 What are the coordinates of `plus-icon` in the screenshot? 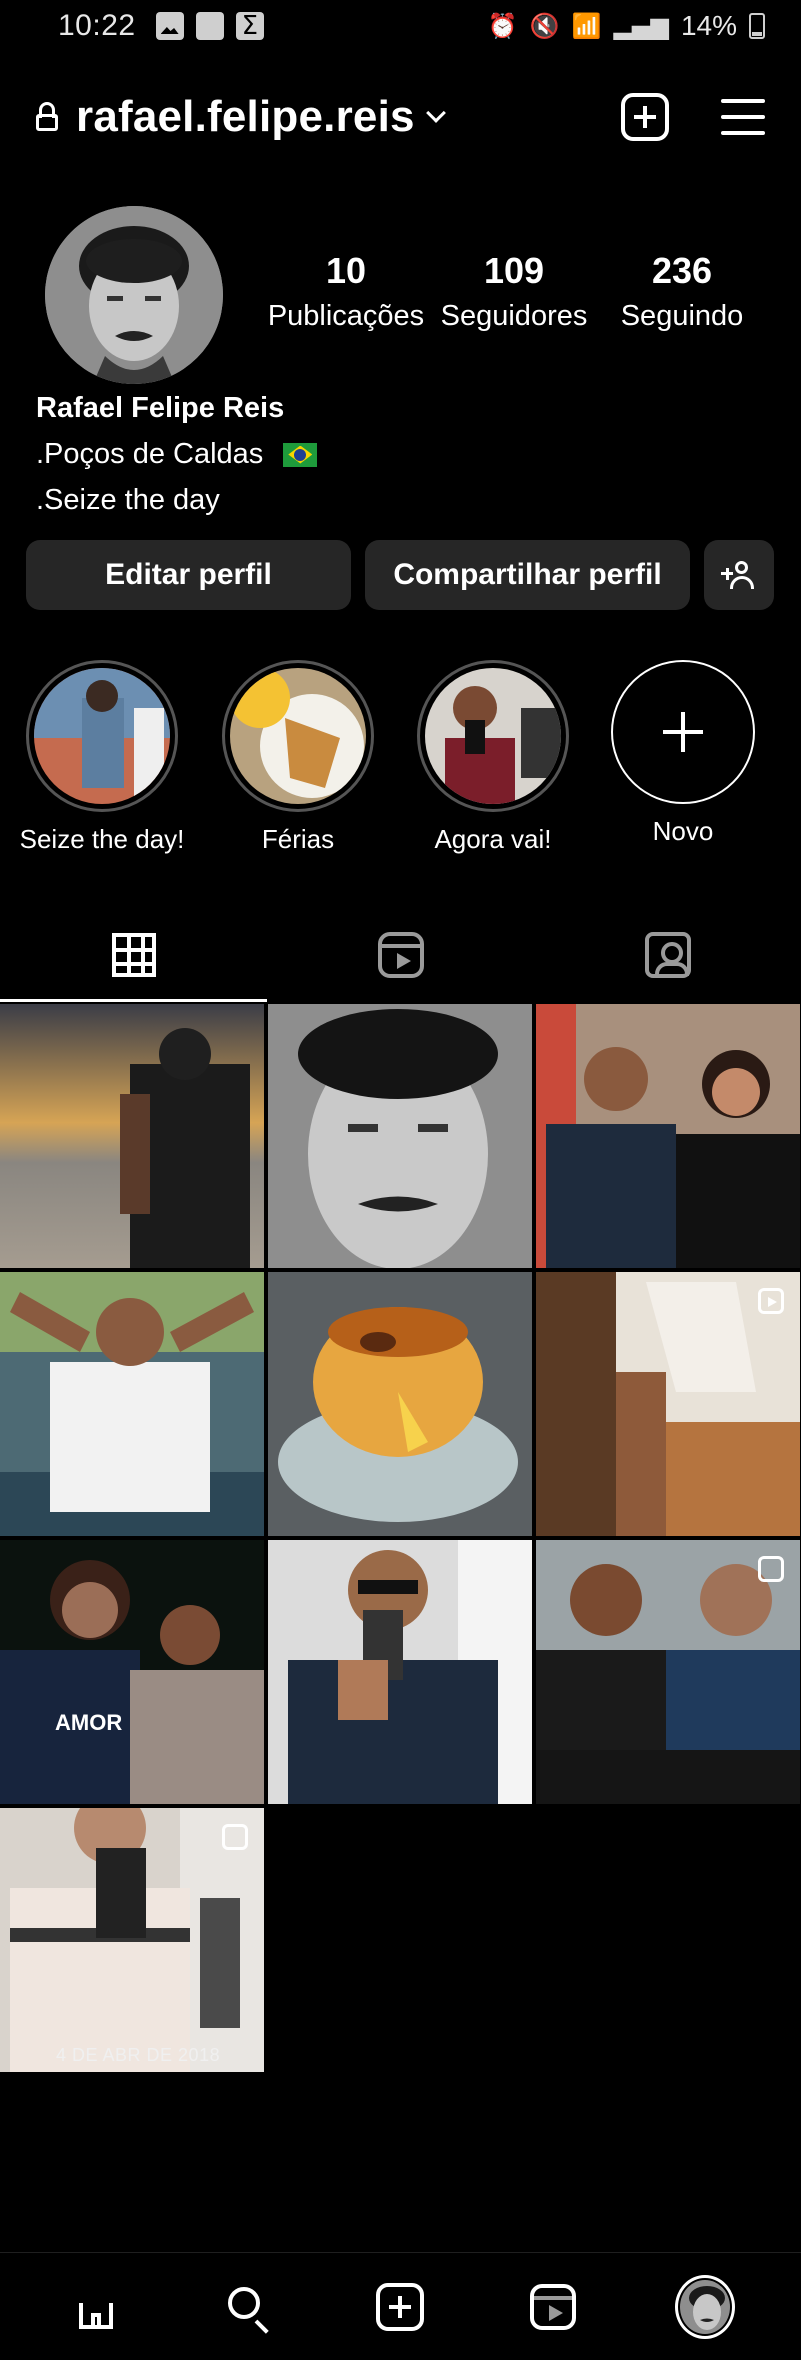 It's located at (683, 732).